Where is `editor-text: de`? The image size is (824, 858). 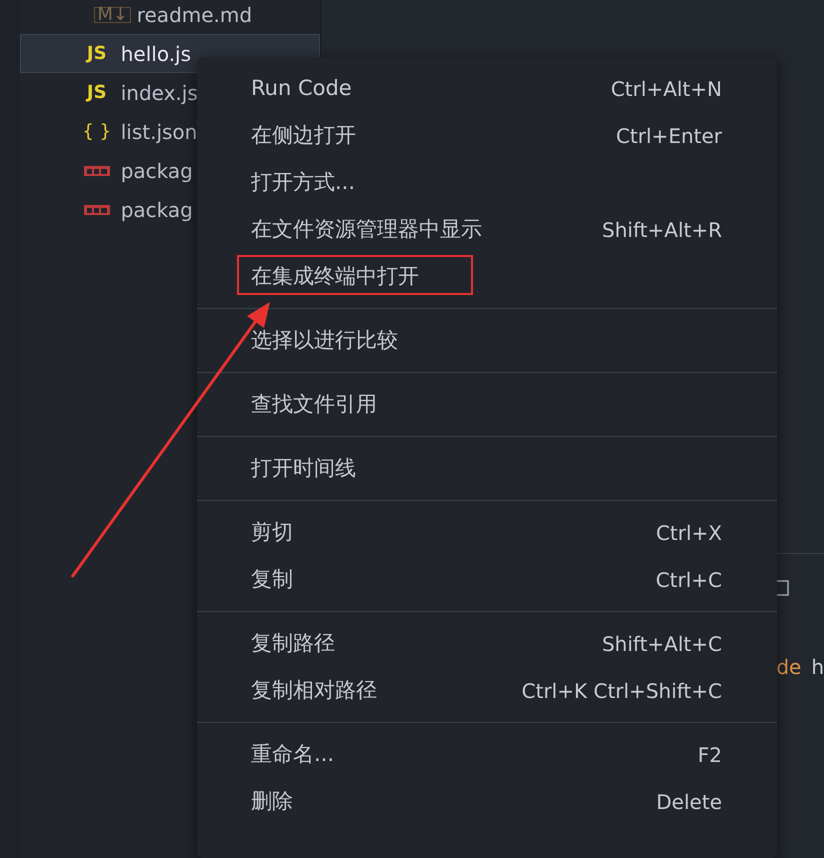
editor-text: de is located at coordinates (789, 667).